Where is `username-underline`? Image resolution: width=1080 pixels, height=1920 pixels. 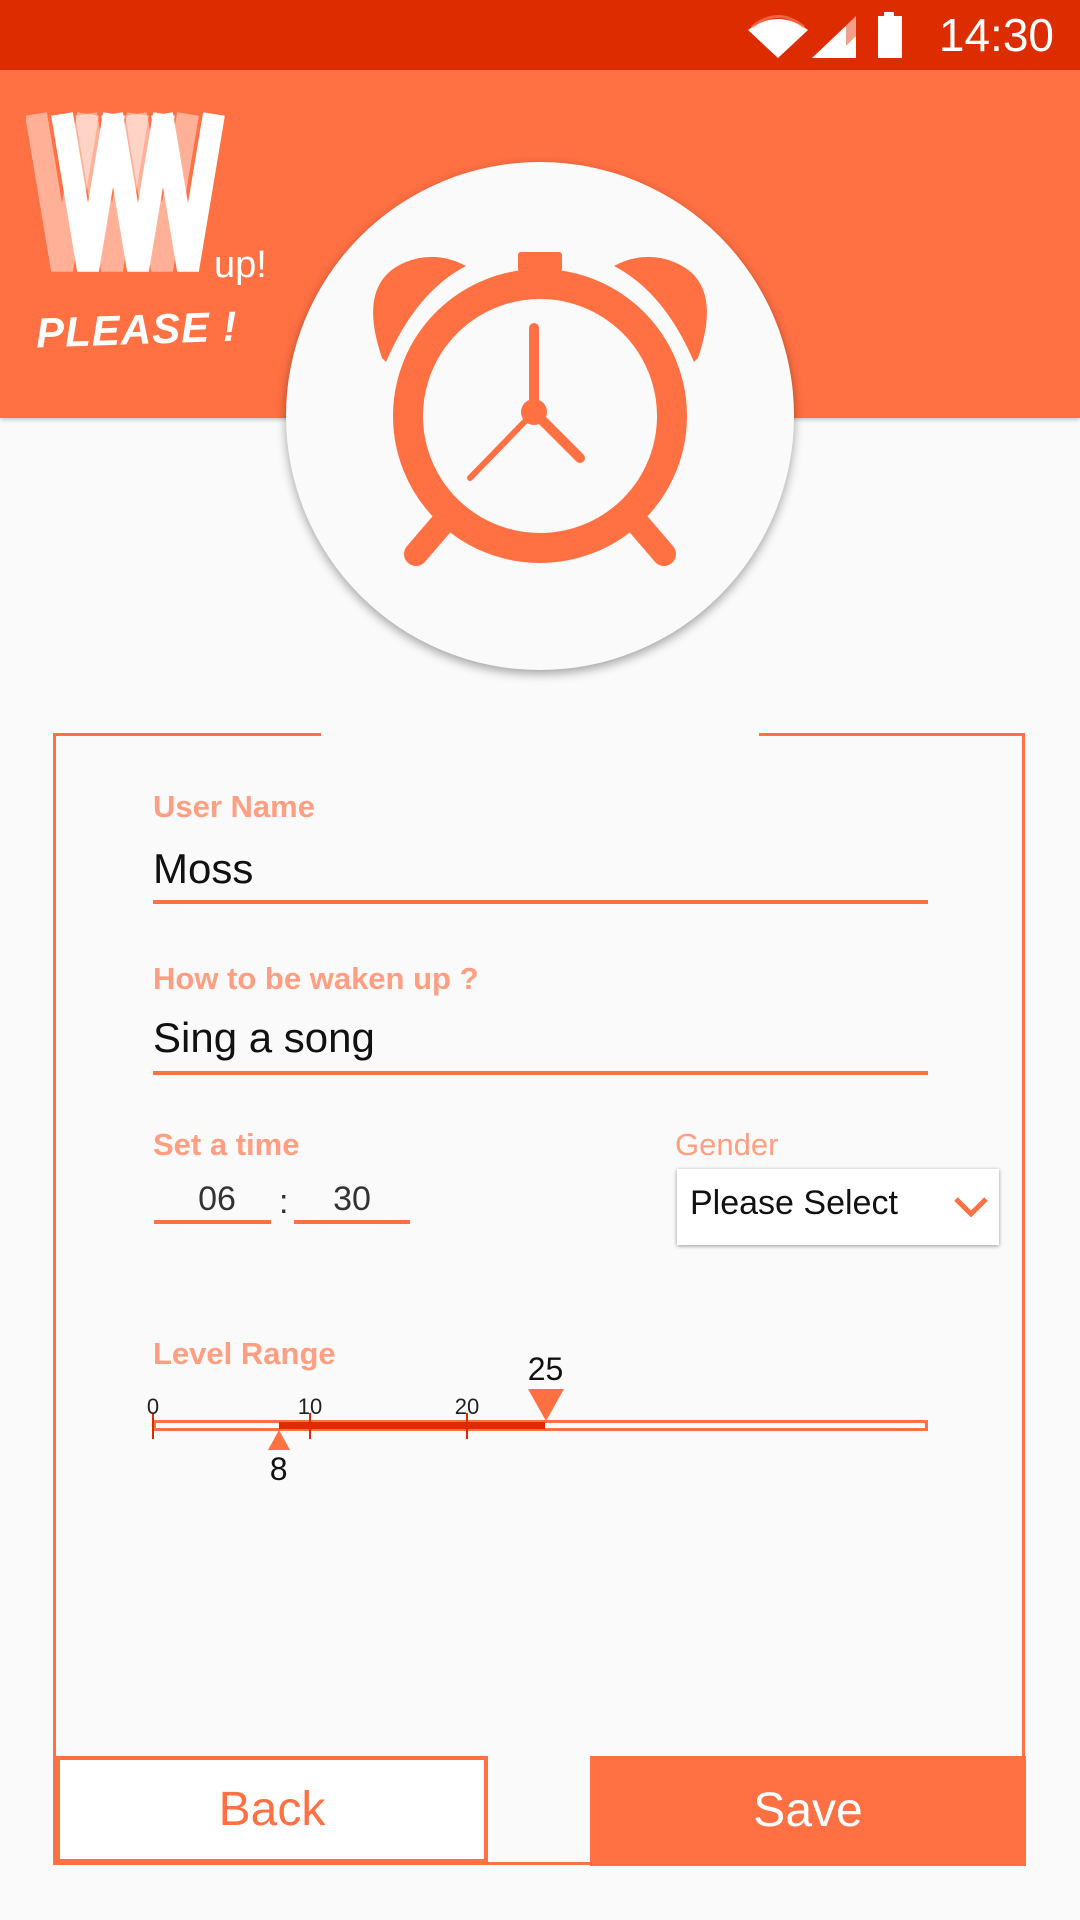
username-underline is located at coordinates (540, 902).